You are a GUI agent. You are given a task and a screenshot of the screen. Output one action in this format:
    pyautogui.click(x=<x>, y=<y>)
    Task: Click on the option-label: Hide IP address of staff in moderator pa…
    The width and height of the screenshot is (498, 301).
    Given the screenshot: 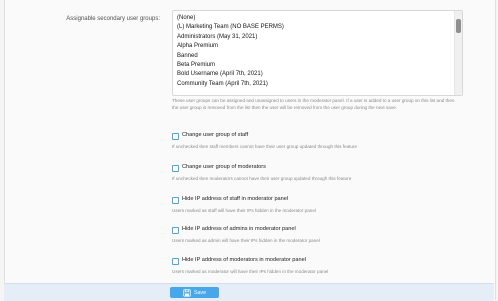 What is the action you would take?
    pyautogui.click(x=235, y=199)
    